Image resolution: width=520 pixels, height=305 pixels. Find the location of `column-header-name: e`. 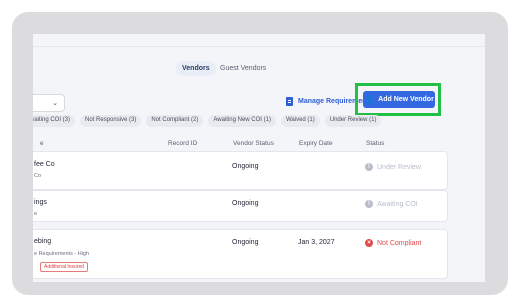

column-header-name: e is located at coordinates (42, 143).